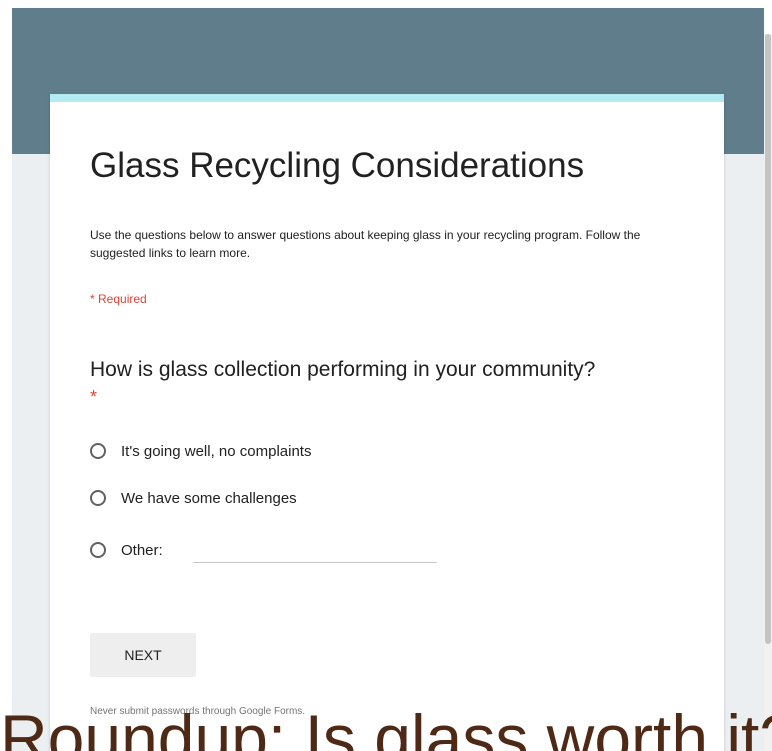 This screenshot has height=751, width=772. What do you see at coordinates (94, 397) in the screenshot?
I see `required-star: *` at bounding box center [94, 397].